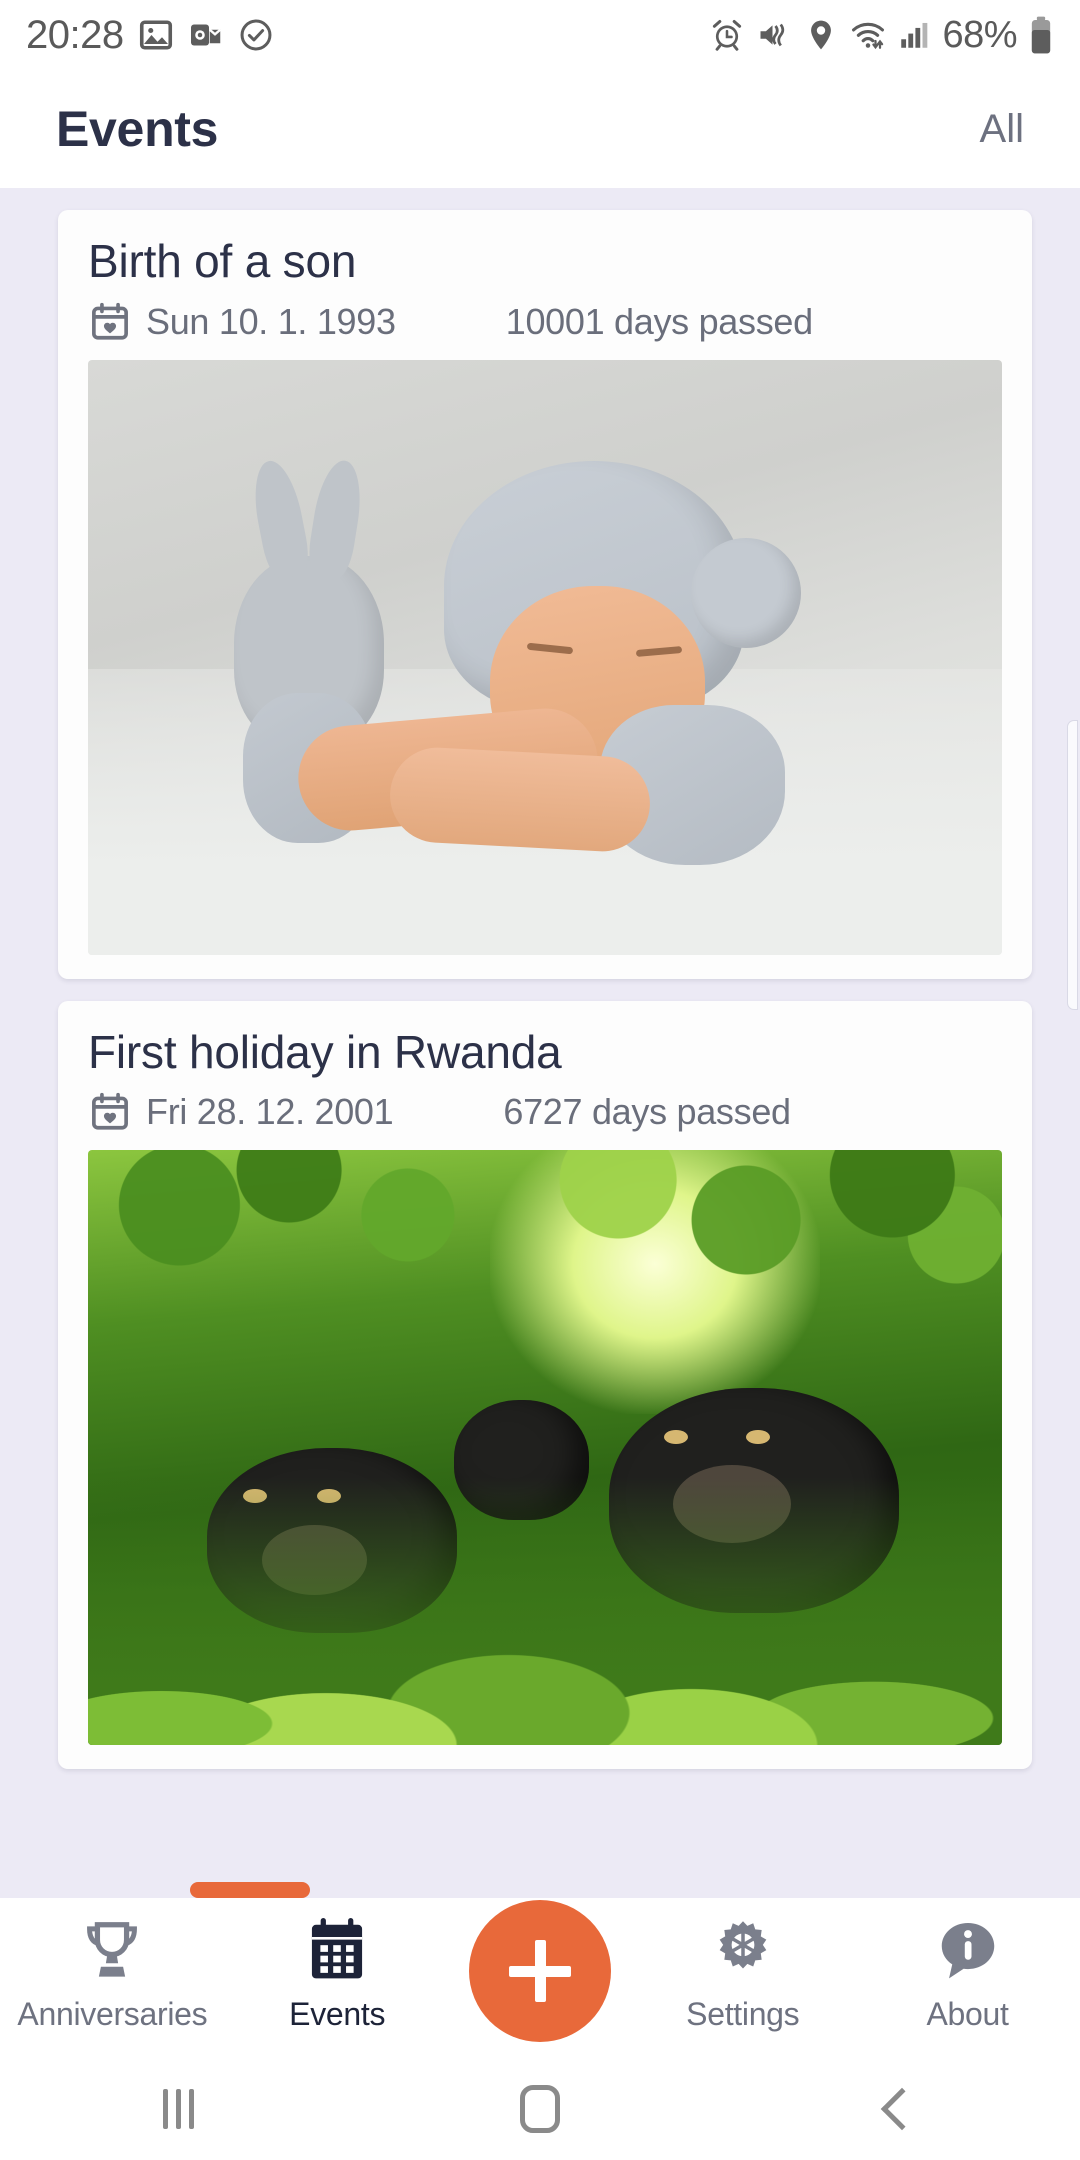  I want to click on info-bubble-icon, so click(968, 1951).